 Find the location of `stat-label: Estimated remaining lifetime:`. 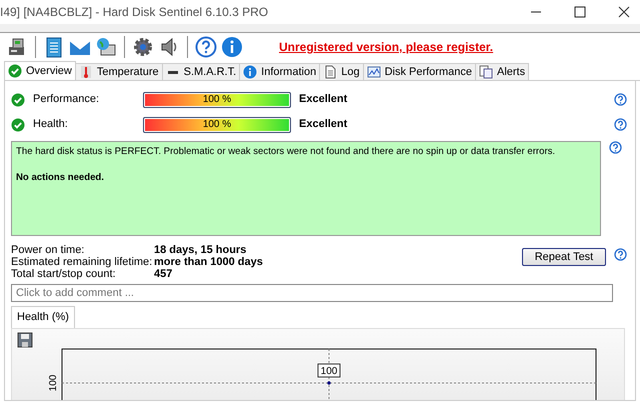

stat-label: Estimated remaining lifetime: is located at coordinates (82, 262).